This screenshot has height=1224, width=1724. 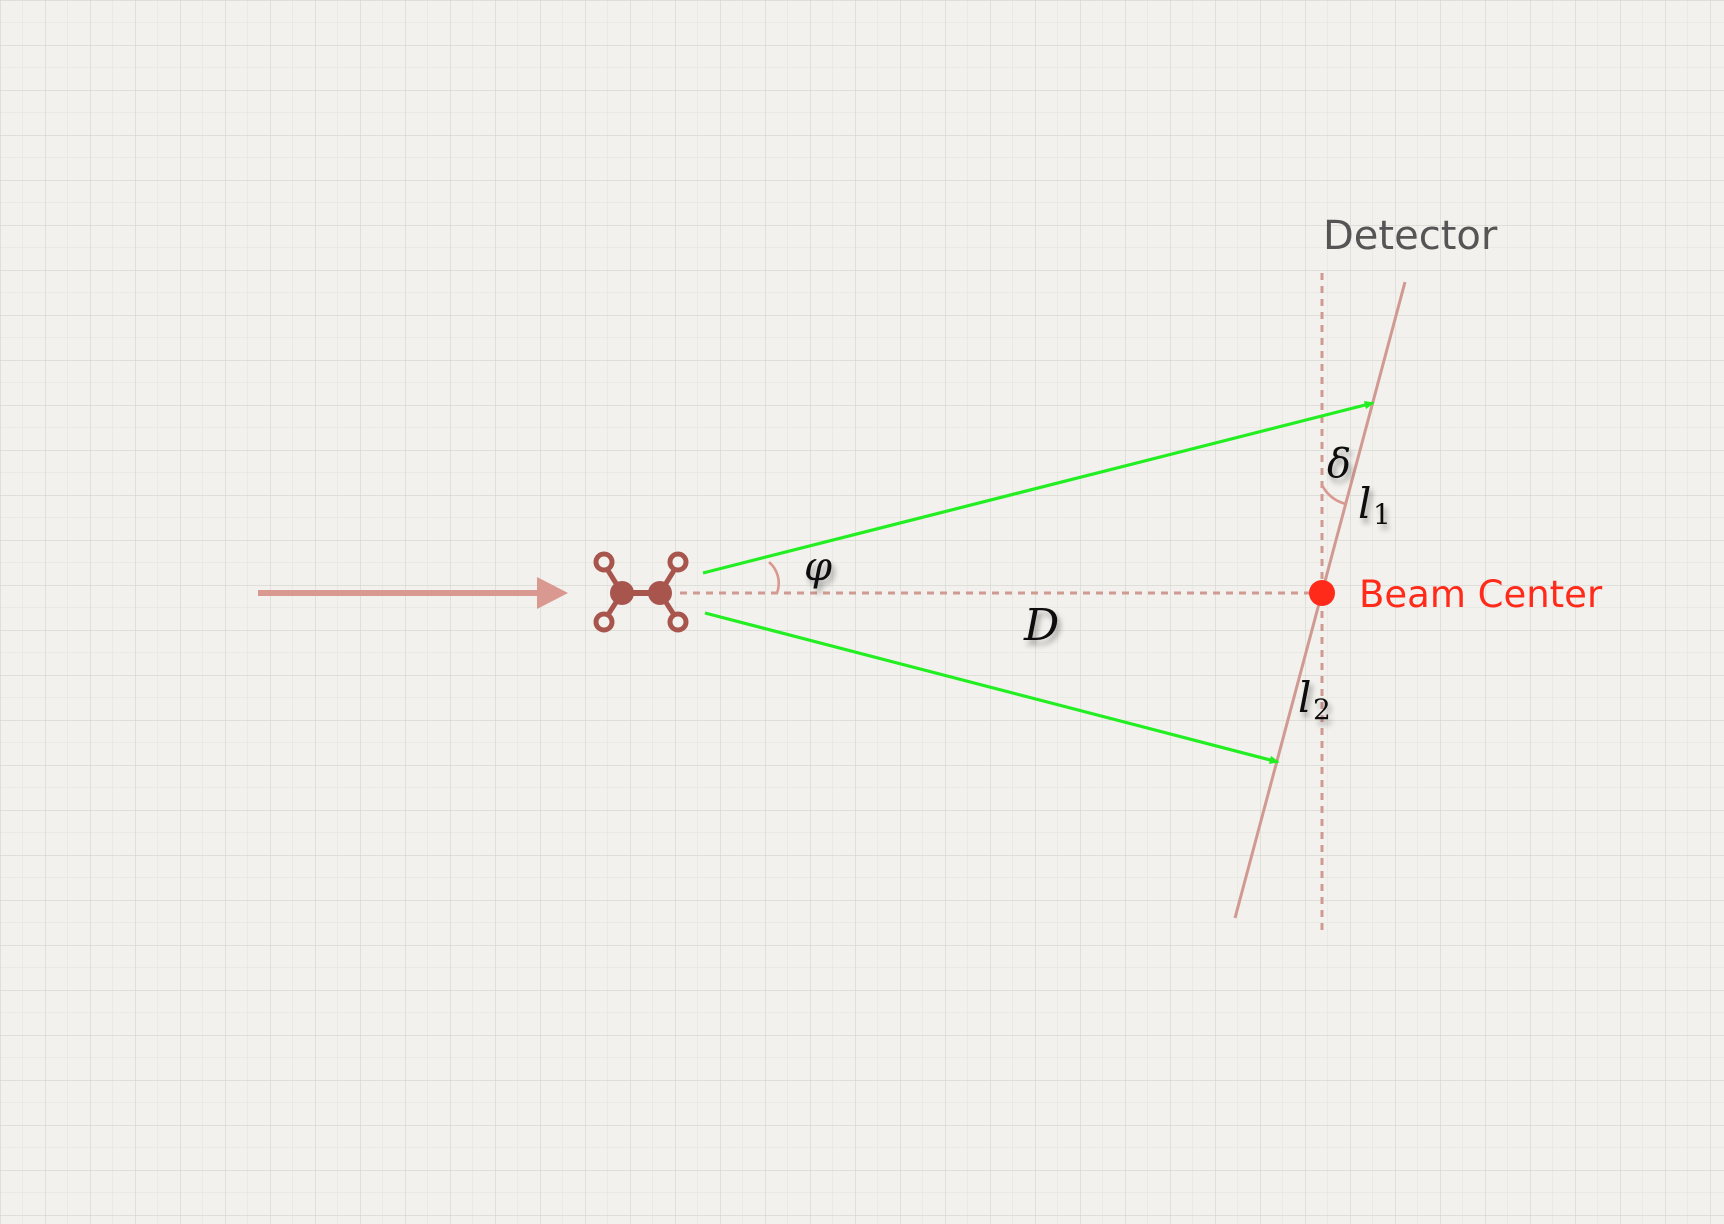 What do you see at coordinates (1322, 709) in the screenshot?
I see `l2-subscript: 2` at bounding box center [1322, 709].